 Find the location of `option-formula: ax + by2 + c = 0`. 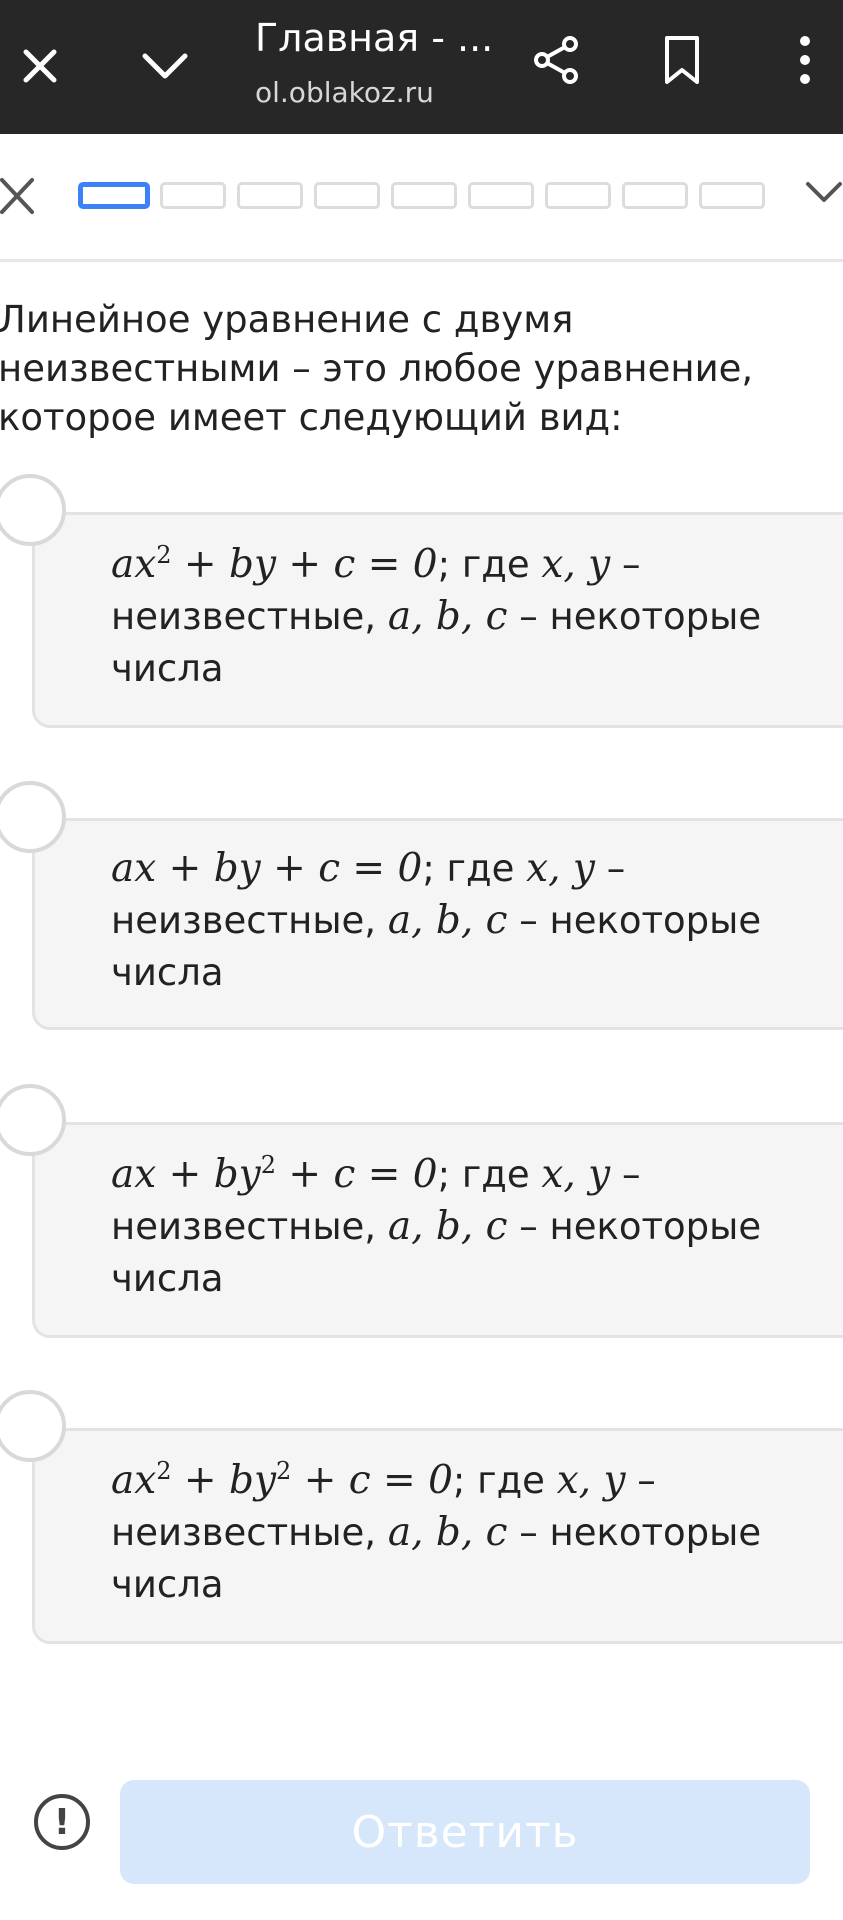

option-formula: ax + by2 + c = 0 is located at coordinates (274, 1174).